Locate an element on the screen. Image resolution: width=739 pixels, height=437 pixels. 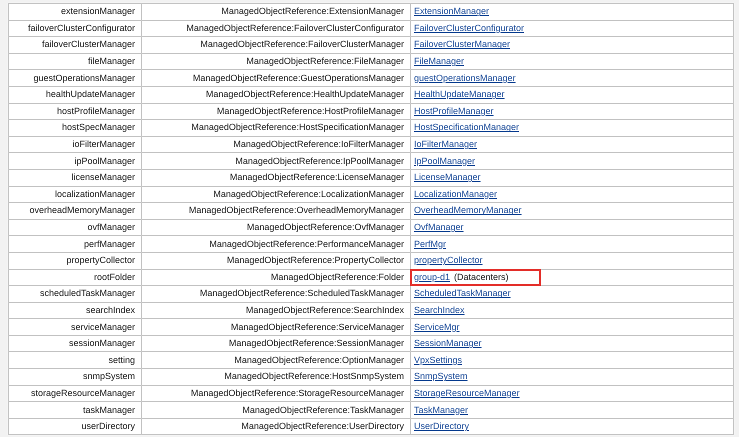
property-name-cell: scheduledTaskManager is located at coordinates (75, 294).